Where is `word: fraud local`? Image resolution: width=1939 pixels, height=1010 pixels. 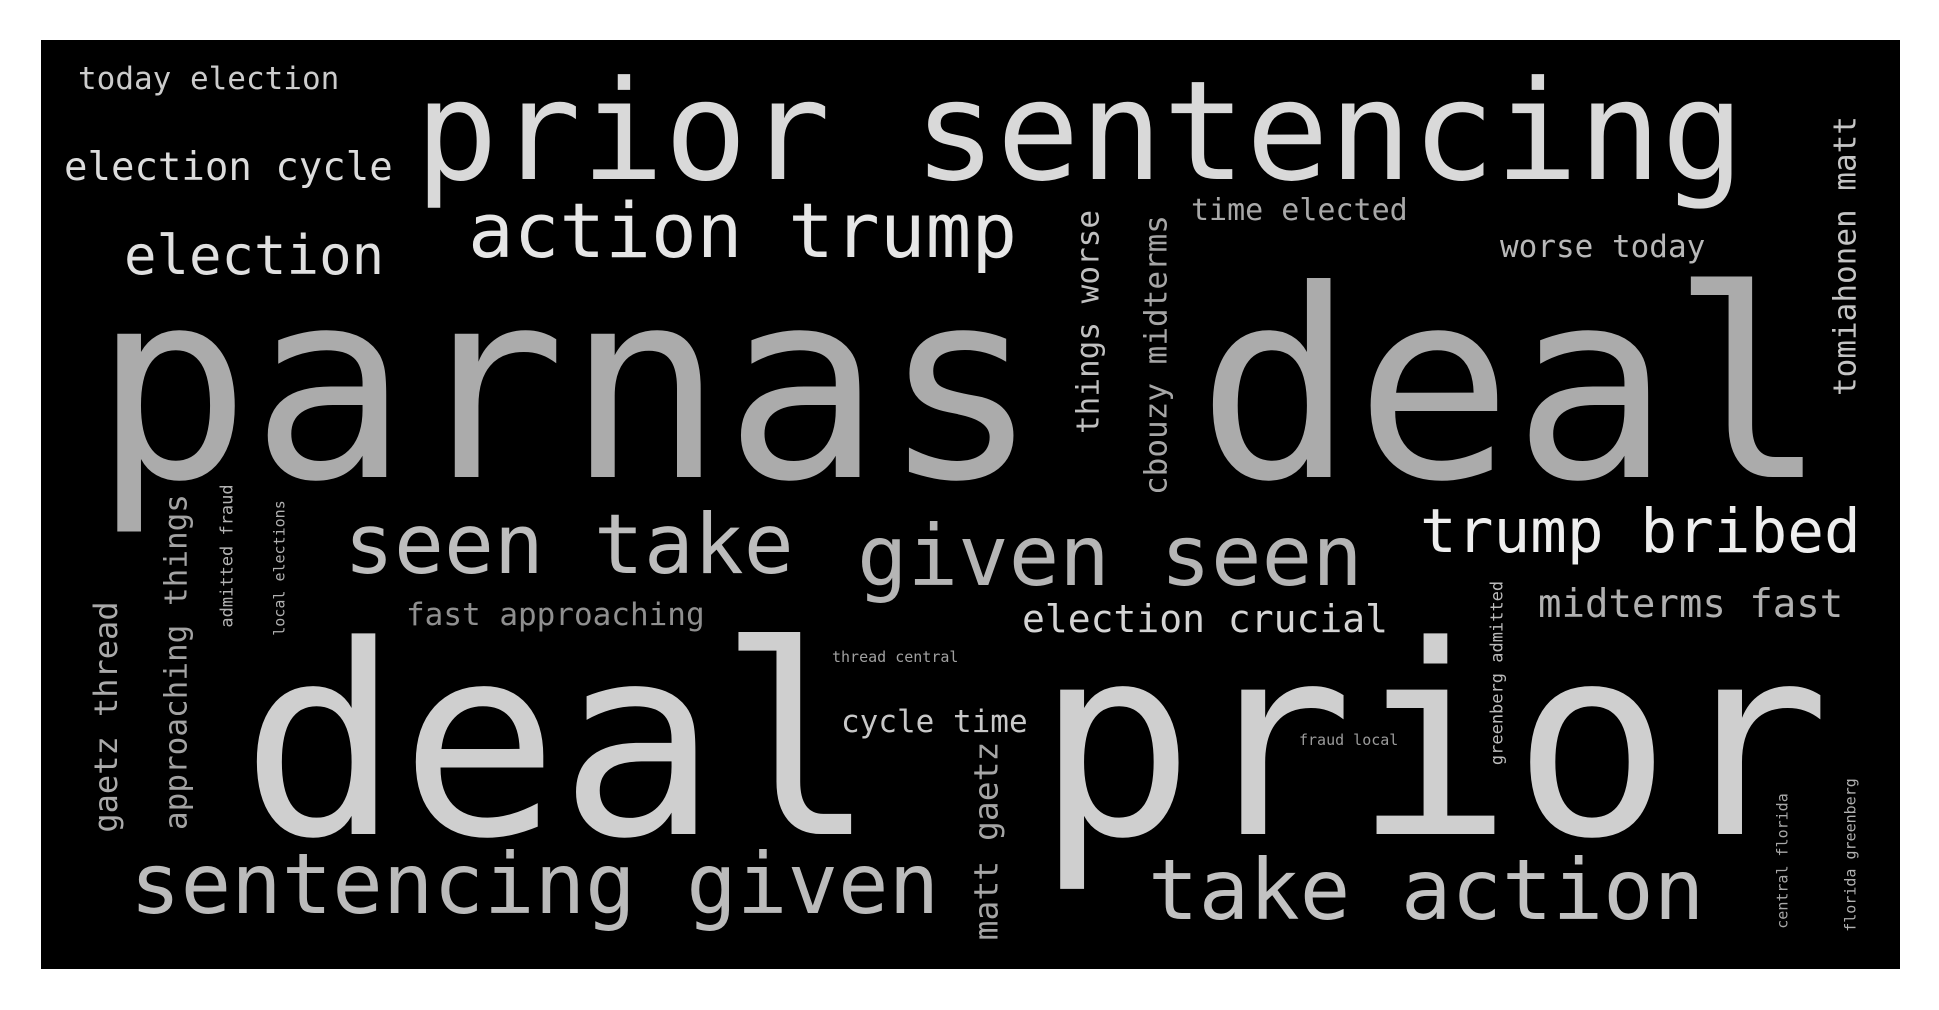 word: fraud local is located at coordinates (1349, 740).